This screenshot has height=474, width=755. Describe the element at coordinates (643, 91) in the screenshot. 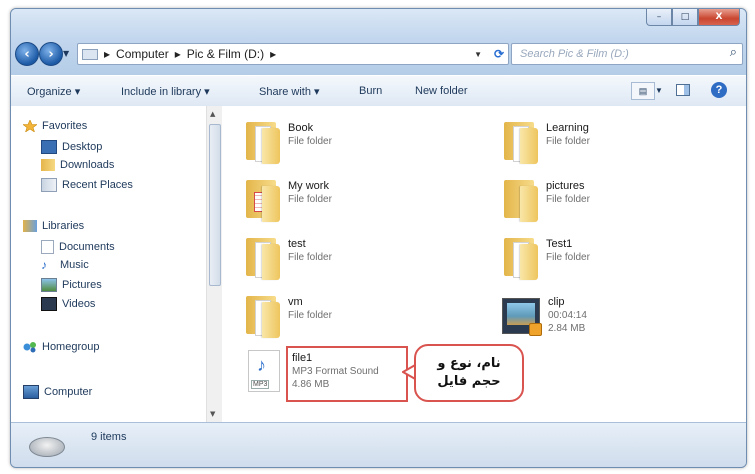

I see `change-view-icon: ▤` at that location.